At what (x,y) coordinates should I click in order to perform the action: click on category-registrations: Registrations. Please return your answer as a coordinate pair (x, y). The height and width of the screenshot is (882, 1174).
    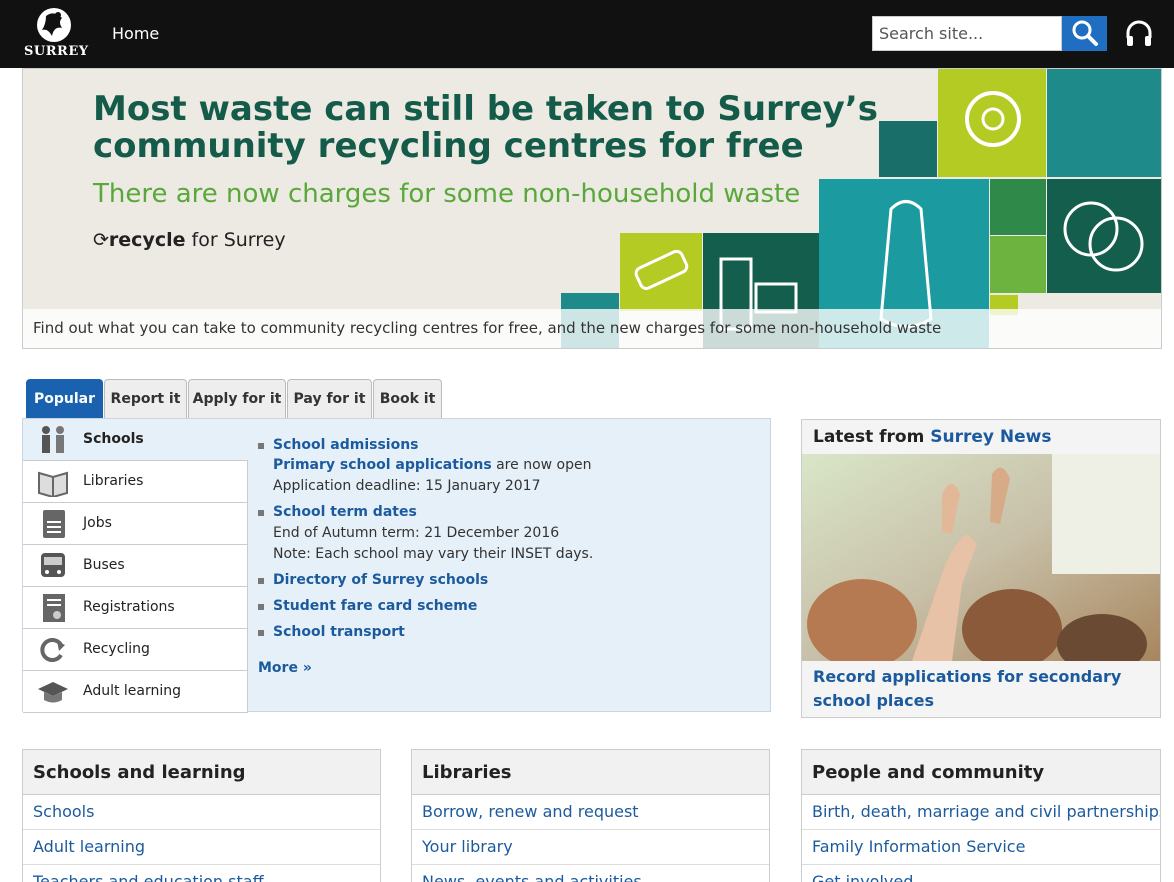
    Looking at the image, I should click on (135, 608).